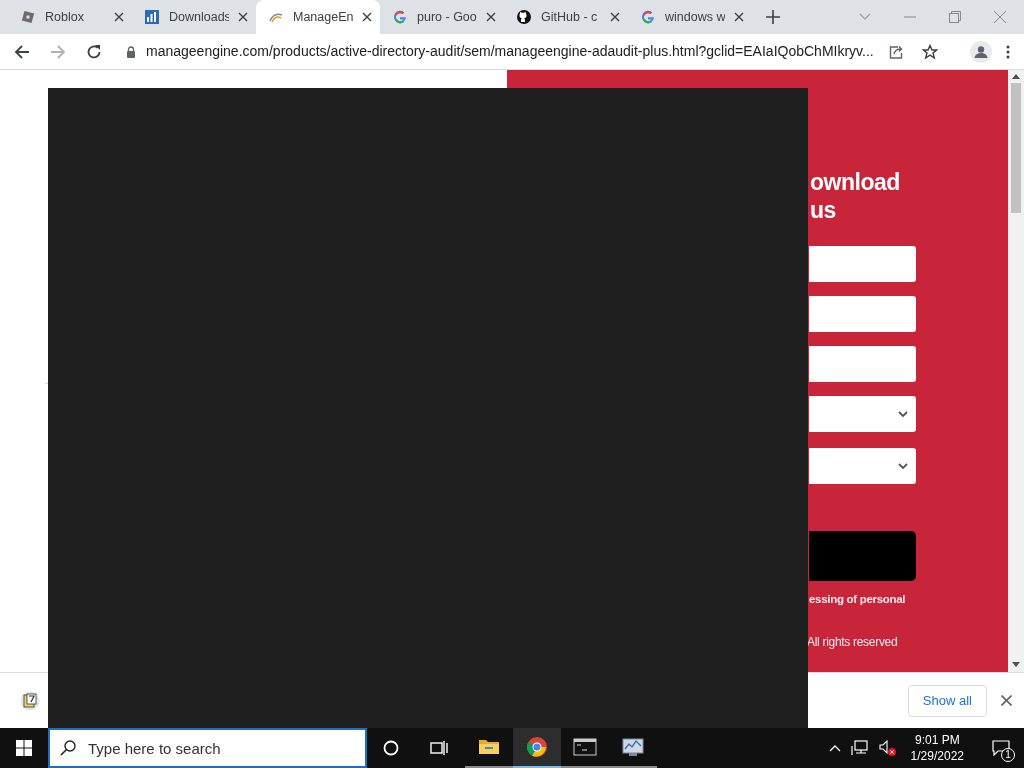 This screenshot has height=768, width=1024. I want to click on scroll-up-icon, so click(1016, 76).